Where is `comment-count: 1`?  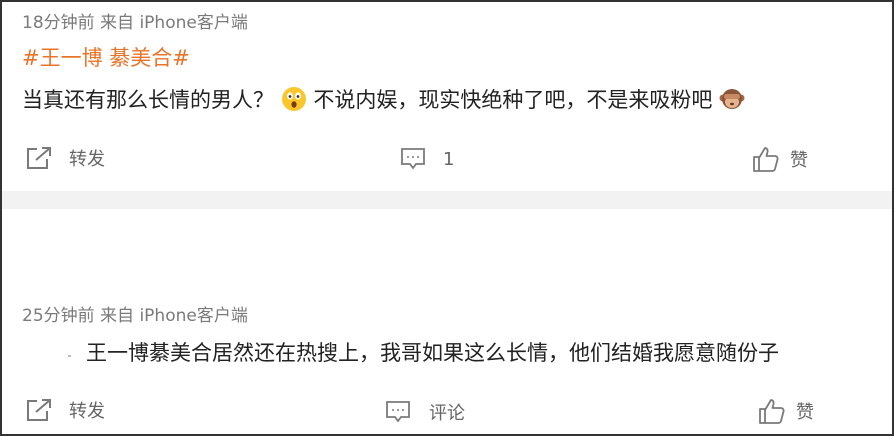
comment-count: 1 is located at coordinates (449, 159).